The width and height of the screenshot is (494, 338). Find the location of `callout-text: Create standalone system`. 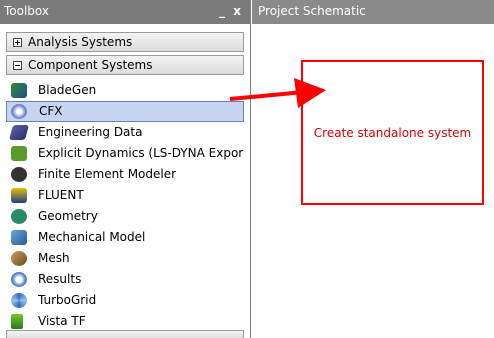

callout-text: Create standalone system is located at coordinates (392, 132).